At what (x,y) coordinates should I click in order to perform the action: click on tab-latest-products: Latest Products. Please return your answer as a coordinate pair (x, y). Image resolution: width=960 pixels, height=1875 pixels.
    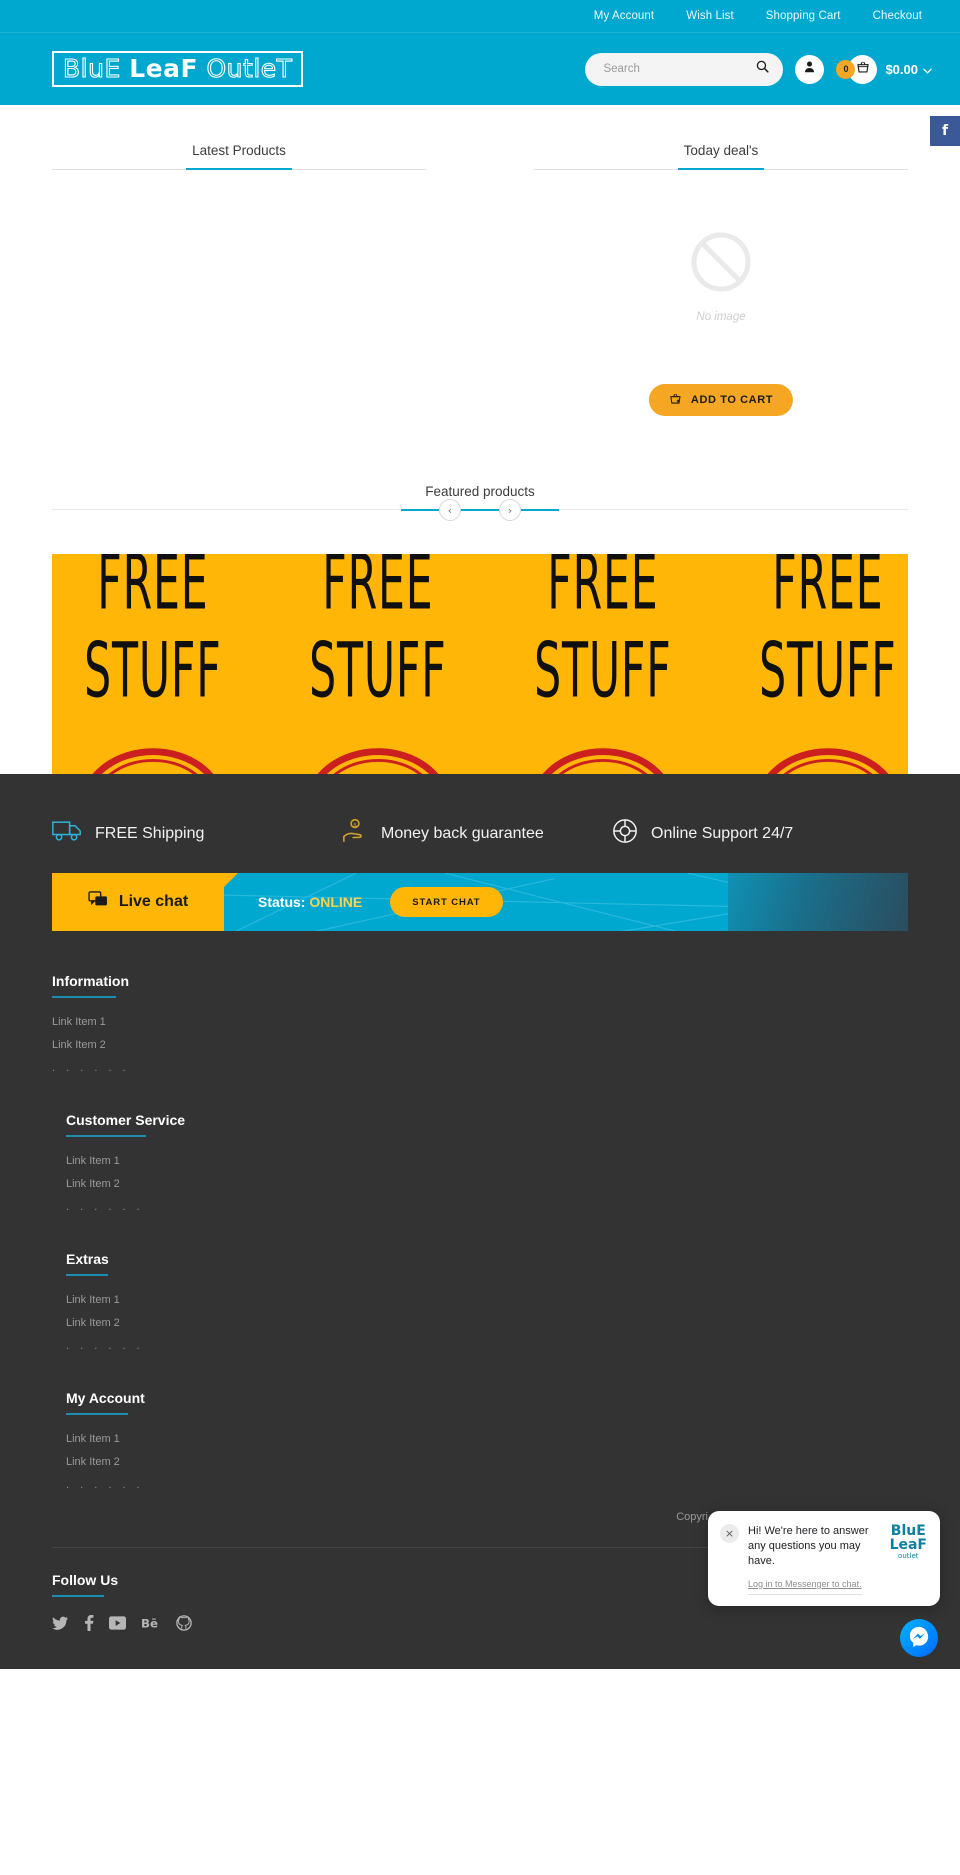
    Looking at the image, I should click on (239, 156).